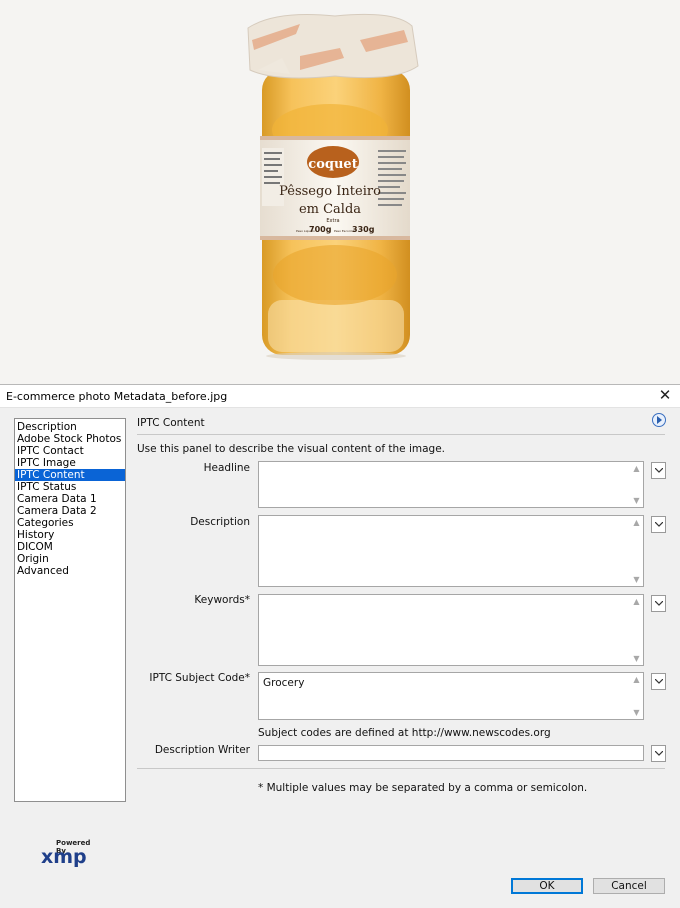 This screenshot has width=680, height=908. I want to click on description-writer-label: Description Writer, so click(202, 750).